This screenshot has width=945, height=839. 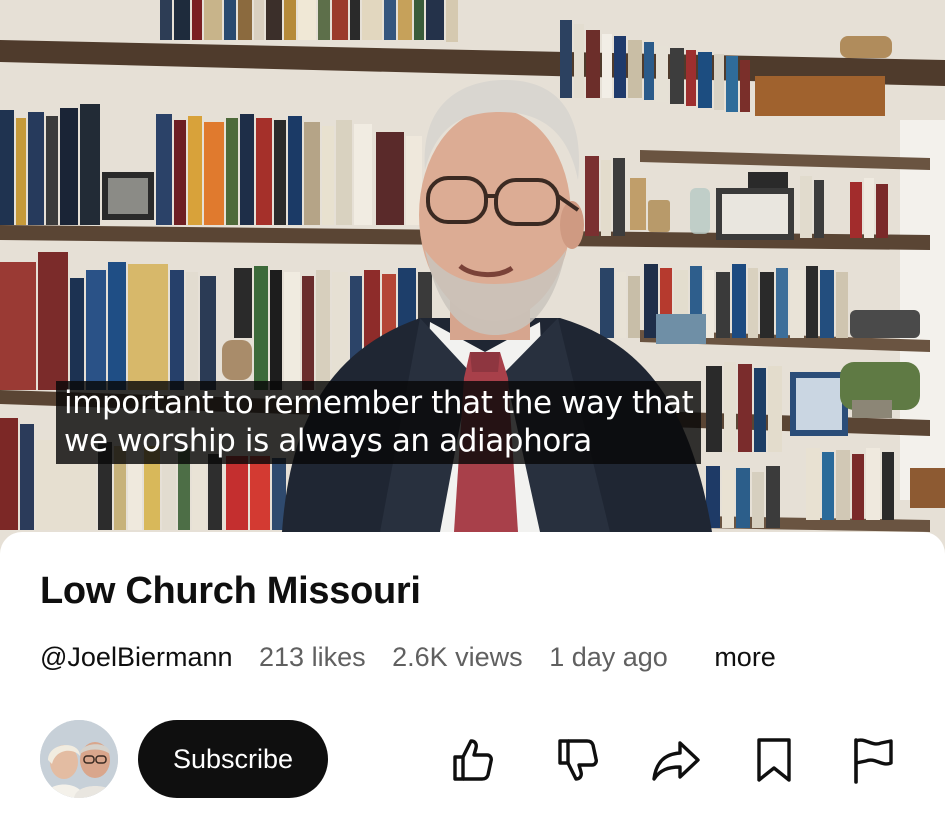 What do you see at coordinates (230, 591) in the screenshot?
I see `video-title: Low Church Missouri` at bounding box center [230, 591].